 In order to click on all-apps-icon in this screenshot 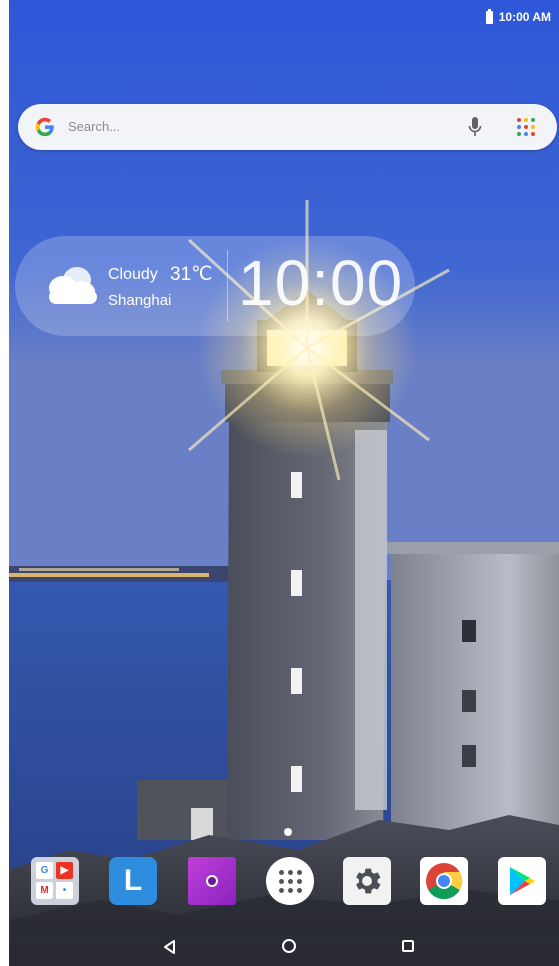, I will do `click(290, 881)`.